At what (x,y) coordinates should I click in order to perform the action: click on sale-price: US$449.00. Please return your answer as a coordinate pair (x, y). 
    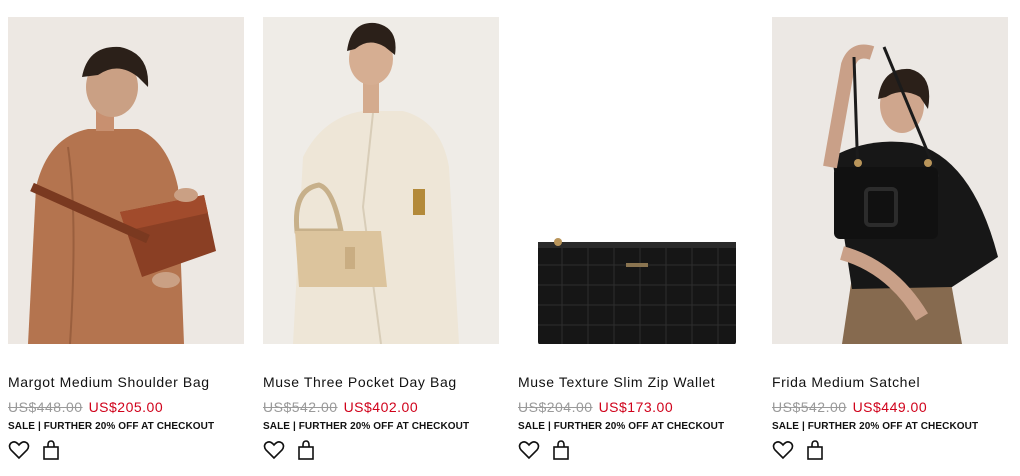
    Looking at the image, I should click on (890, 407).